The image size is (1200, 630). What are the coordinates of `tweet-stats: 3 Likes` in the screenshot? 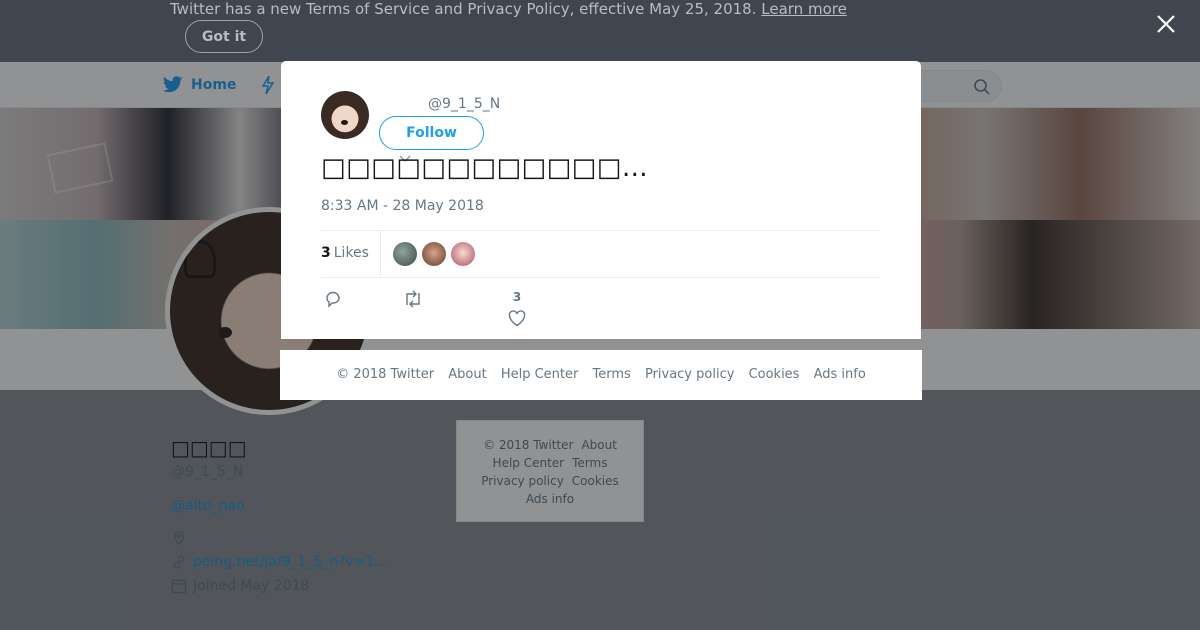 It's located at (601, 254).